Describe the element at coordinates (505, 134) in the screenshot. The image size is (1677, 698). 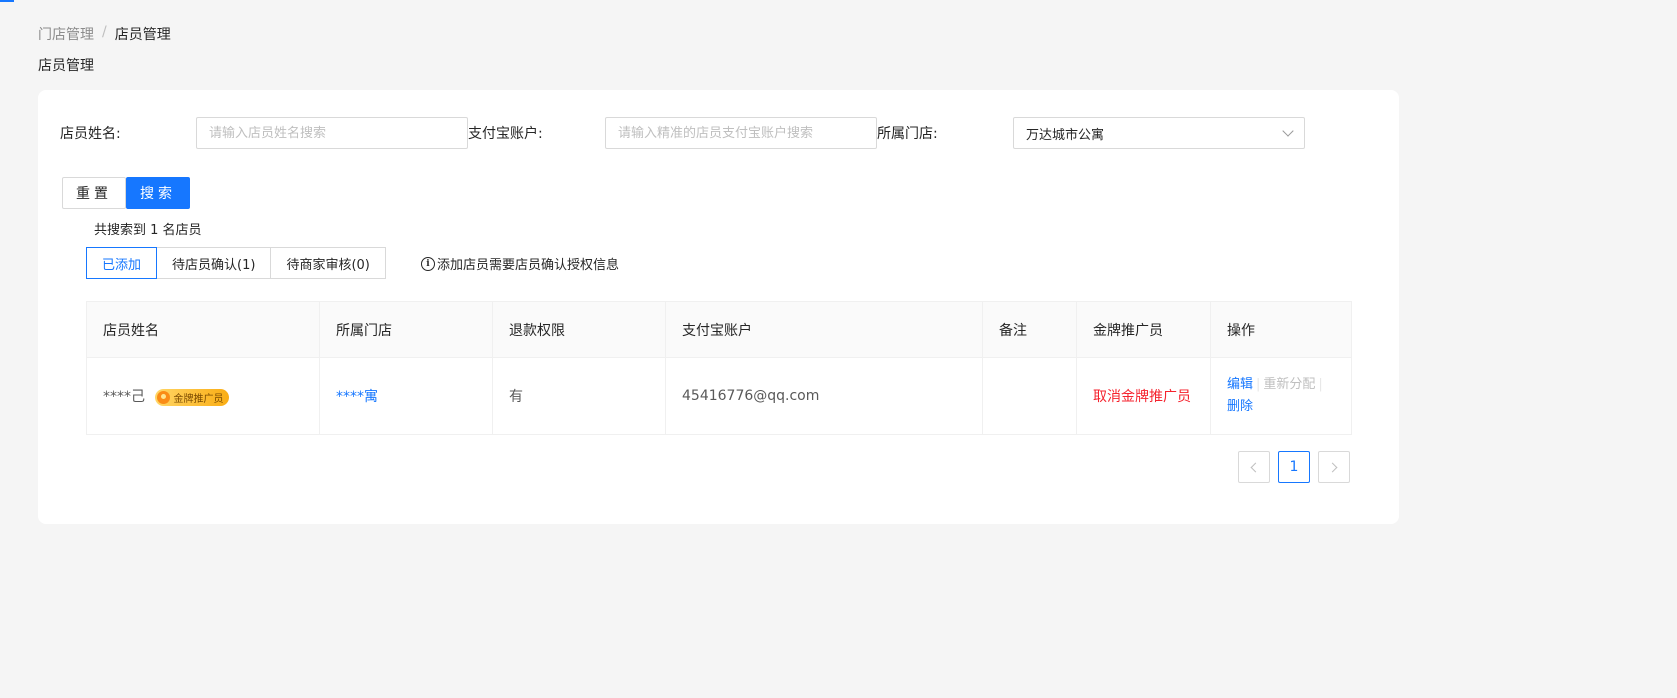
I see `alipay-account-label: 支付宝账户:` at that location.